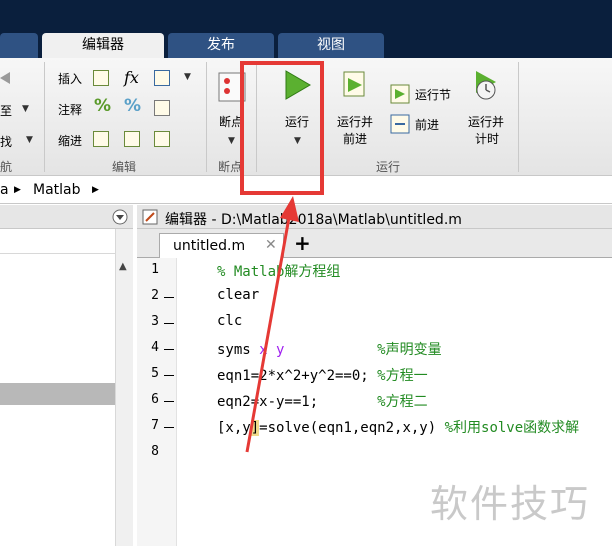 This screenshot has height=546, width=612. What do you see at coordinates (155, 451) in the screenshot?
I see `line-number: 8` at bounding box center [155, 451].